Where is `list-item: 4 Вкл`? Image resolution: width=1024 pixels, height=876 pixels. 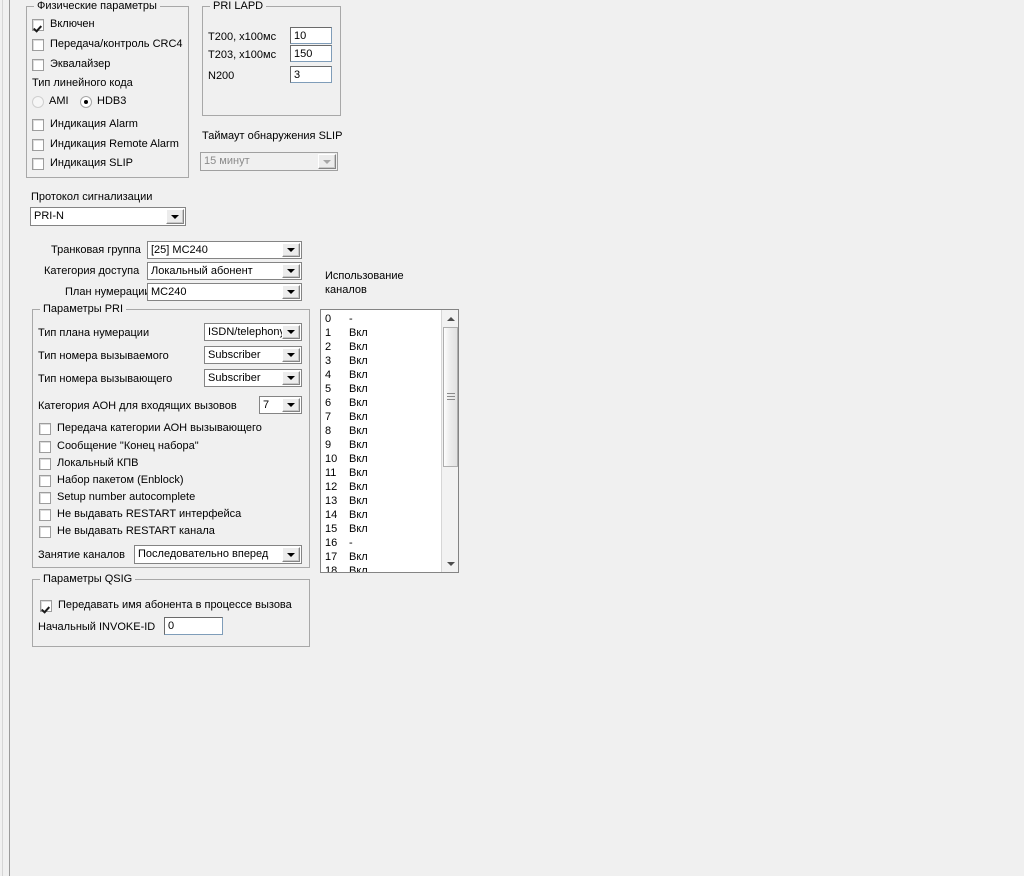 list-item: 4 Вкл is located at coordinates (380, 375).